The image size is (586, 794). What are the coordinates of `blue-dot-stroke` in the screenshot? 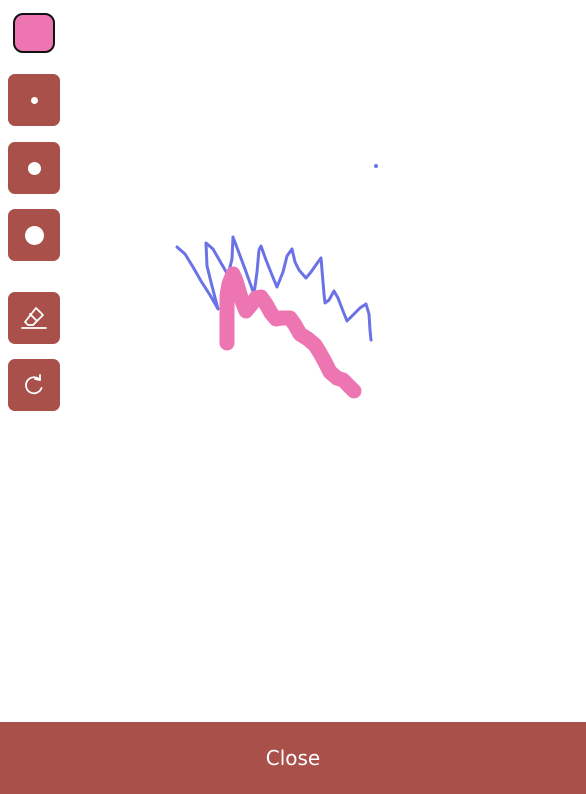 It's located at (376, 166).